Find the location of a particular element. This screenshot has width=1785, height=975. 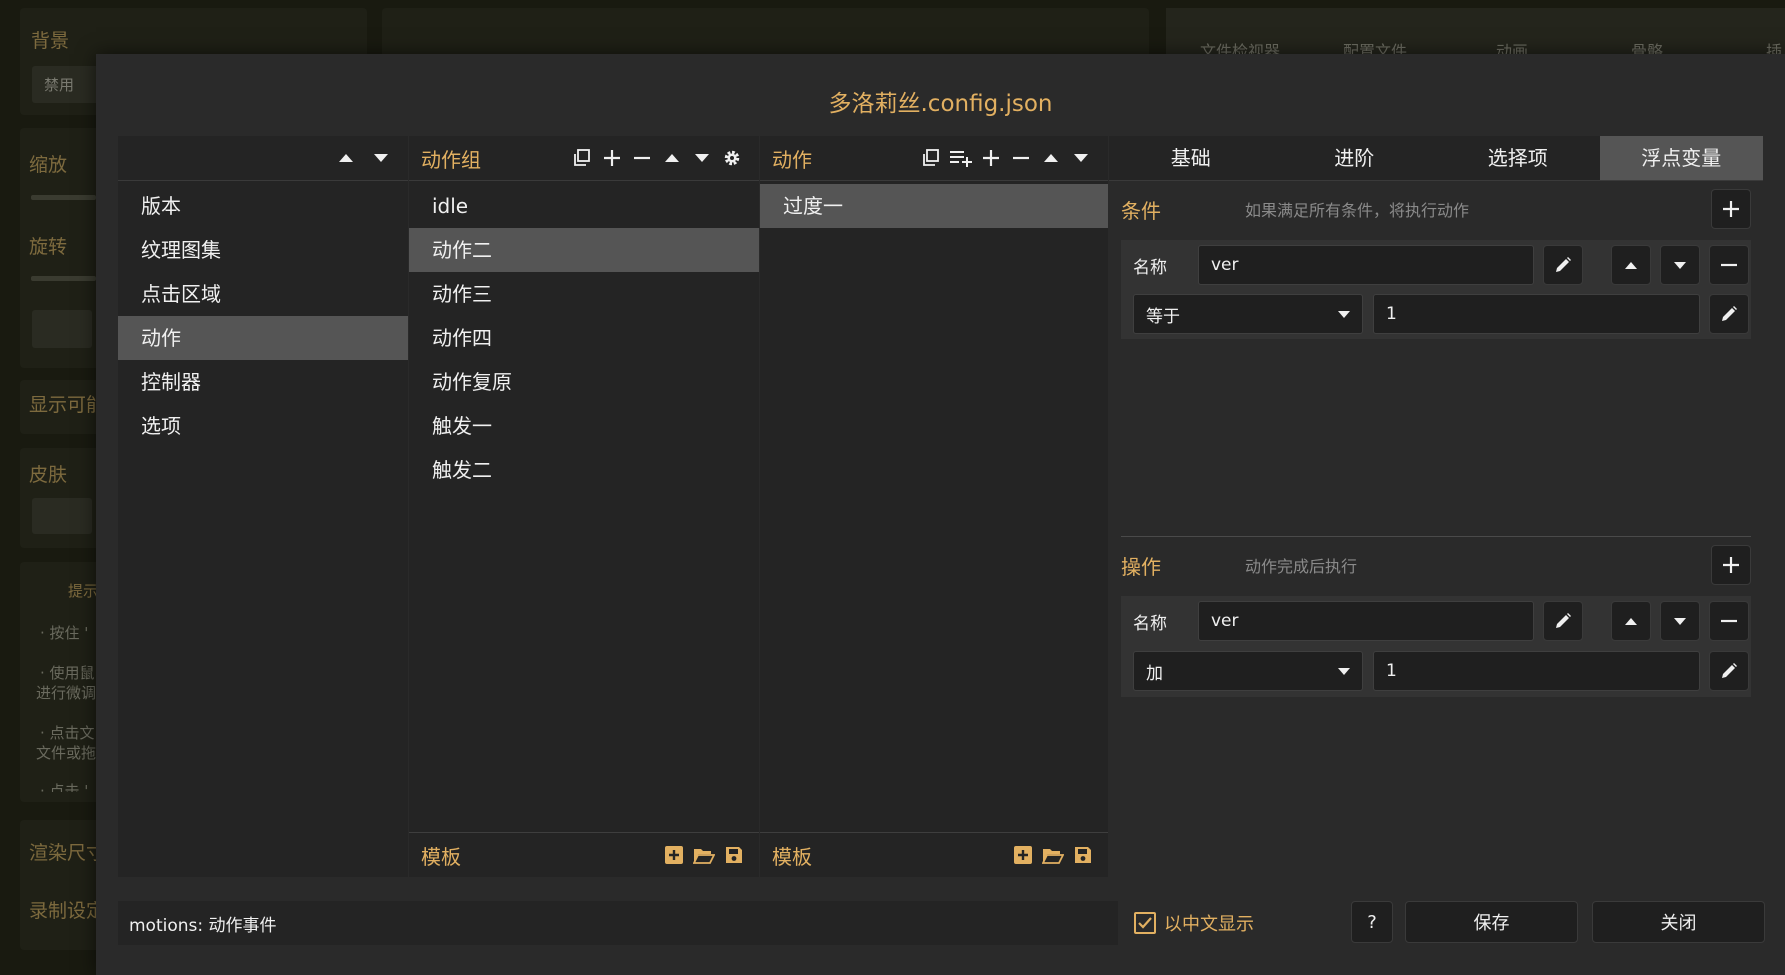

section-divider is located at coordinates (1436, 536).